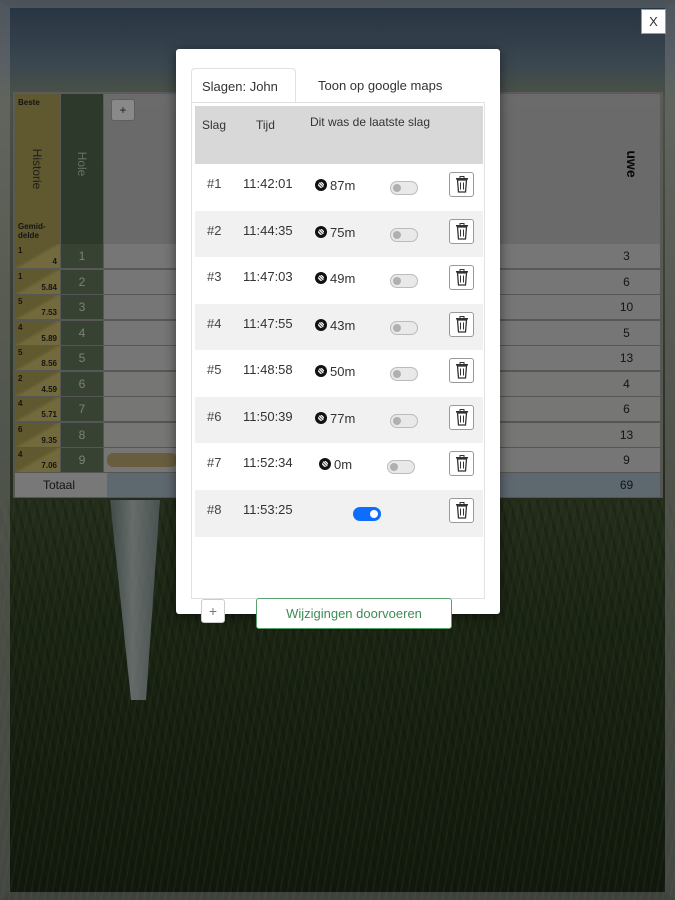  Describe the element at coordinates (268, 509) in the screenshot. I see `stroke-time: 11:53:25` at that location.